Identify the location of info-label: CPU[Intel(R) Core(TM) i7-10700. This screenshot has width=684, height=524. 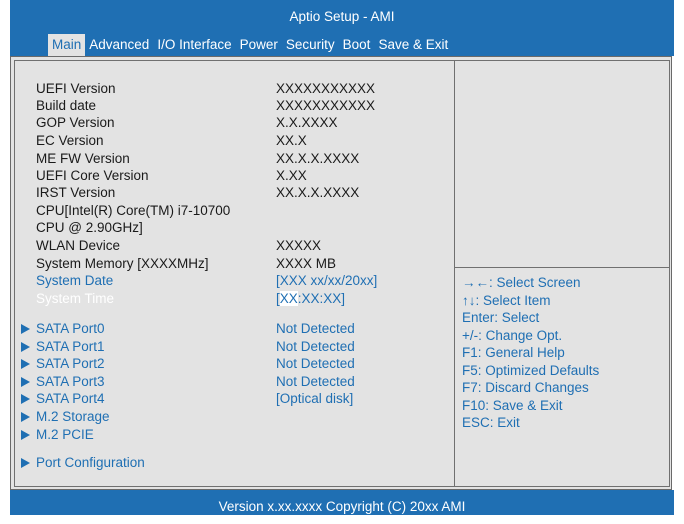
(133, 210).